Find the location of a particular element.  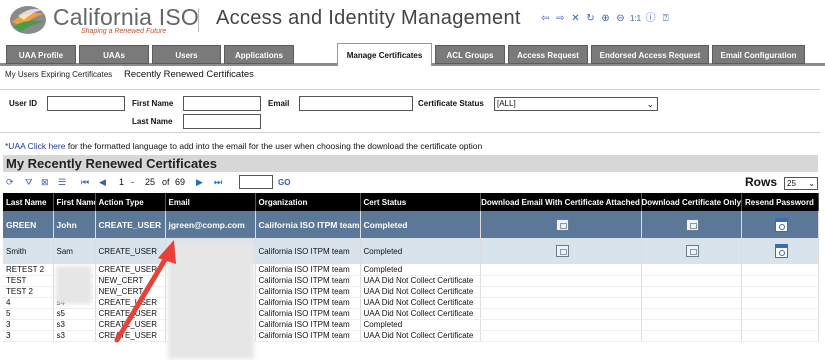

cell-cert-status: UAA Did Not Collect Certificate is located at coordinates (420, 292).